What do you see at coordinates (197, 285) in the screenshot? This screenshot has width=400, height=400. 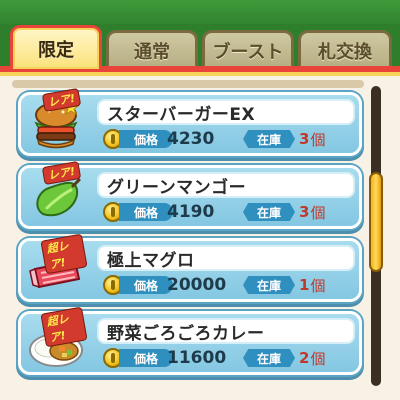 I see `price-value: 20000` at bounding box center [197, 285].